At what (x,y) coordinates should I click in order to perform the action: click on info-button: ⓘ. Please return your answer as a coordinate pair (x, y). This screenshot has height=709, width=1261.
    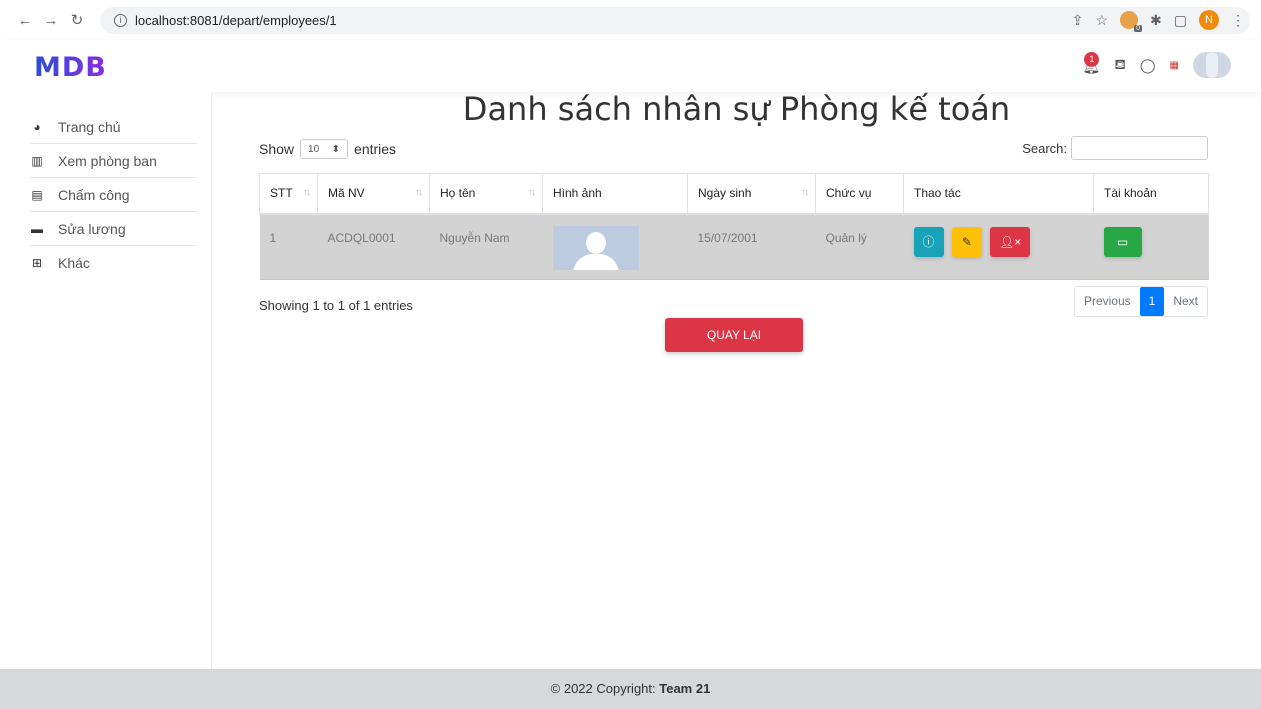
    Looking at the image, I should click on (928, 241).